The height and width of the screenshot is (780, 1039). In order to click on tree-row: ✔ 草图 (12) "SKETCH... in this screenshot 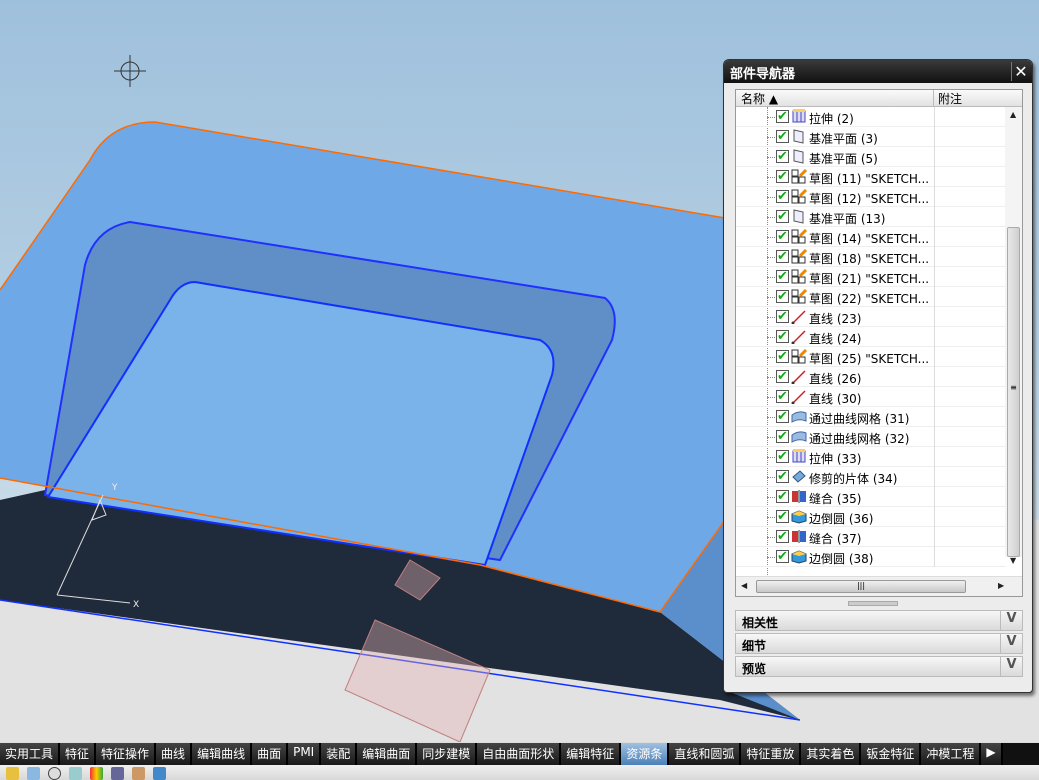, I will do `click(871, 197)`.